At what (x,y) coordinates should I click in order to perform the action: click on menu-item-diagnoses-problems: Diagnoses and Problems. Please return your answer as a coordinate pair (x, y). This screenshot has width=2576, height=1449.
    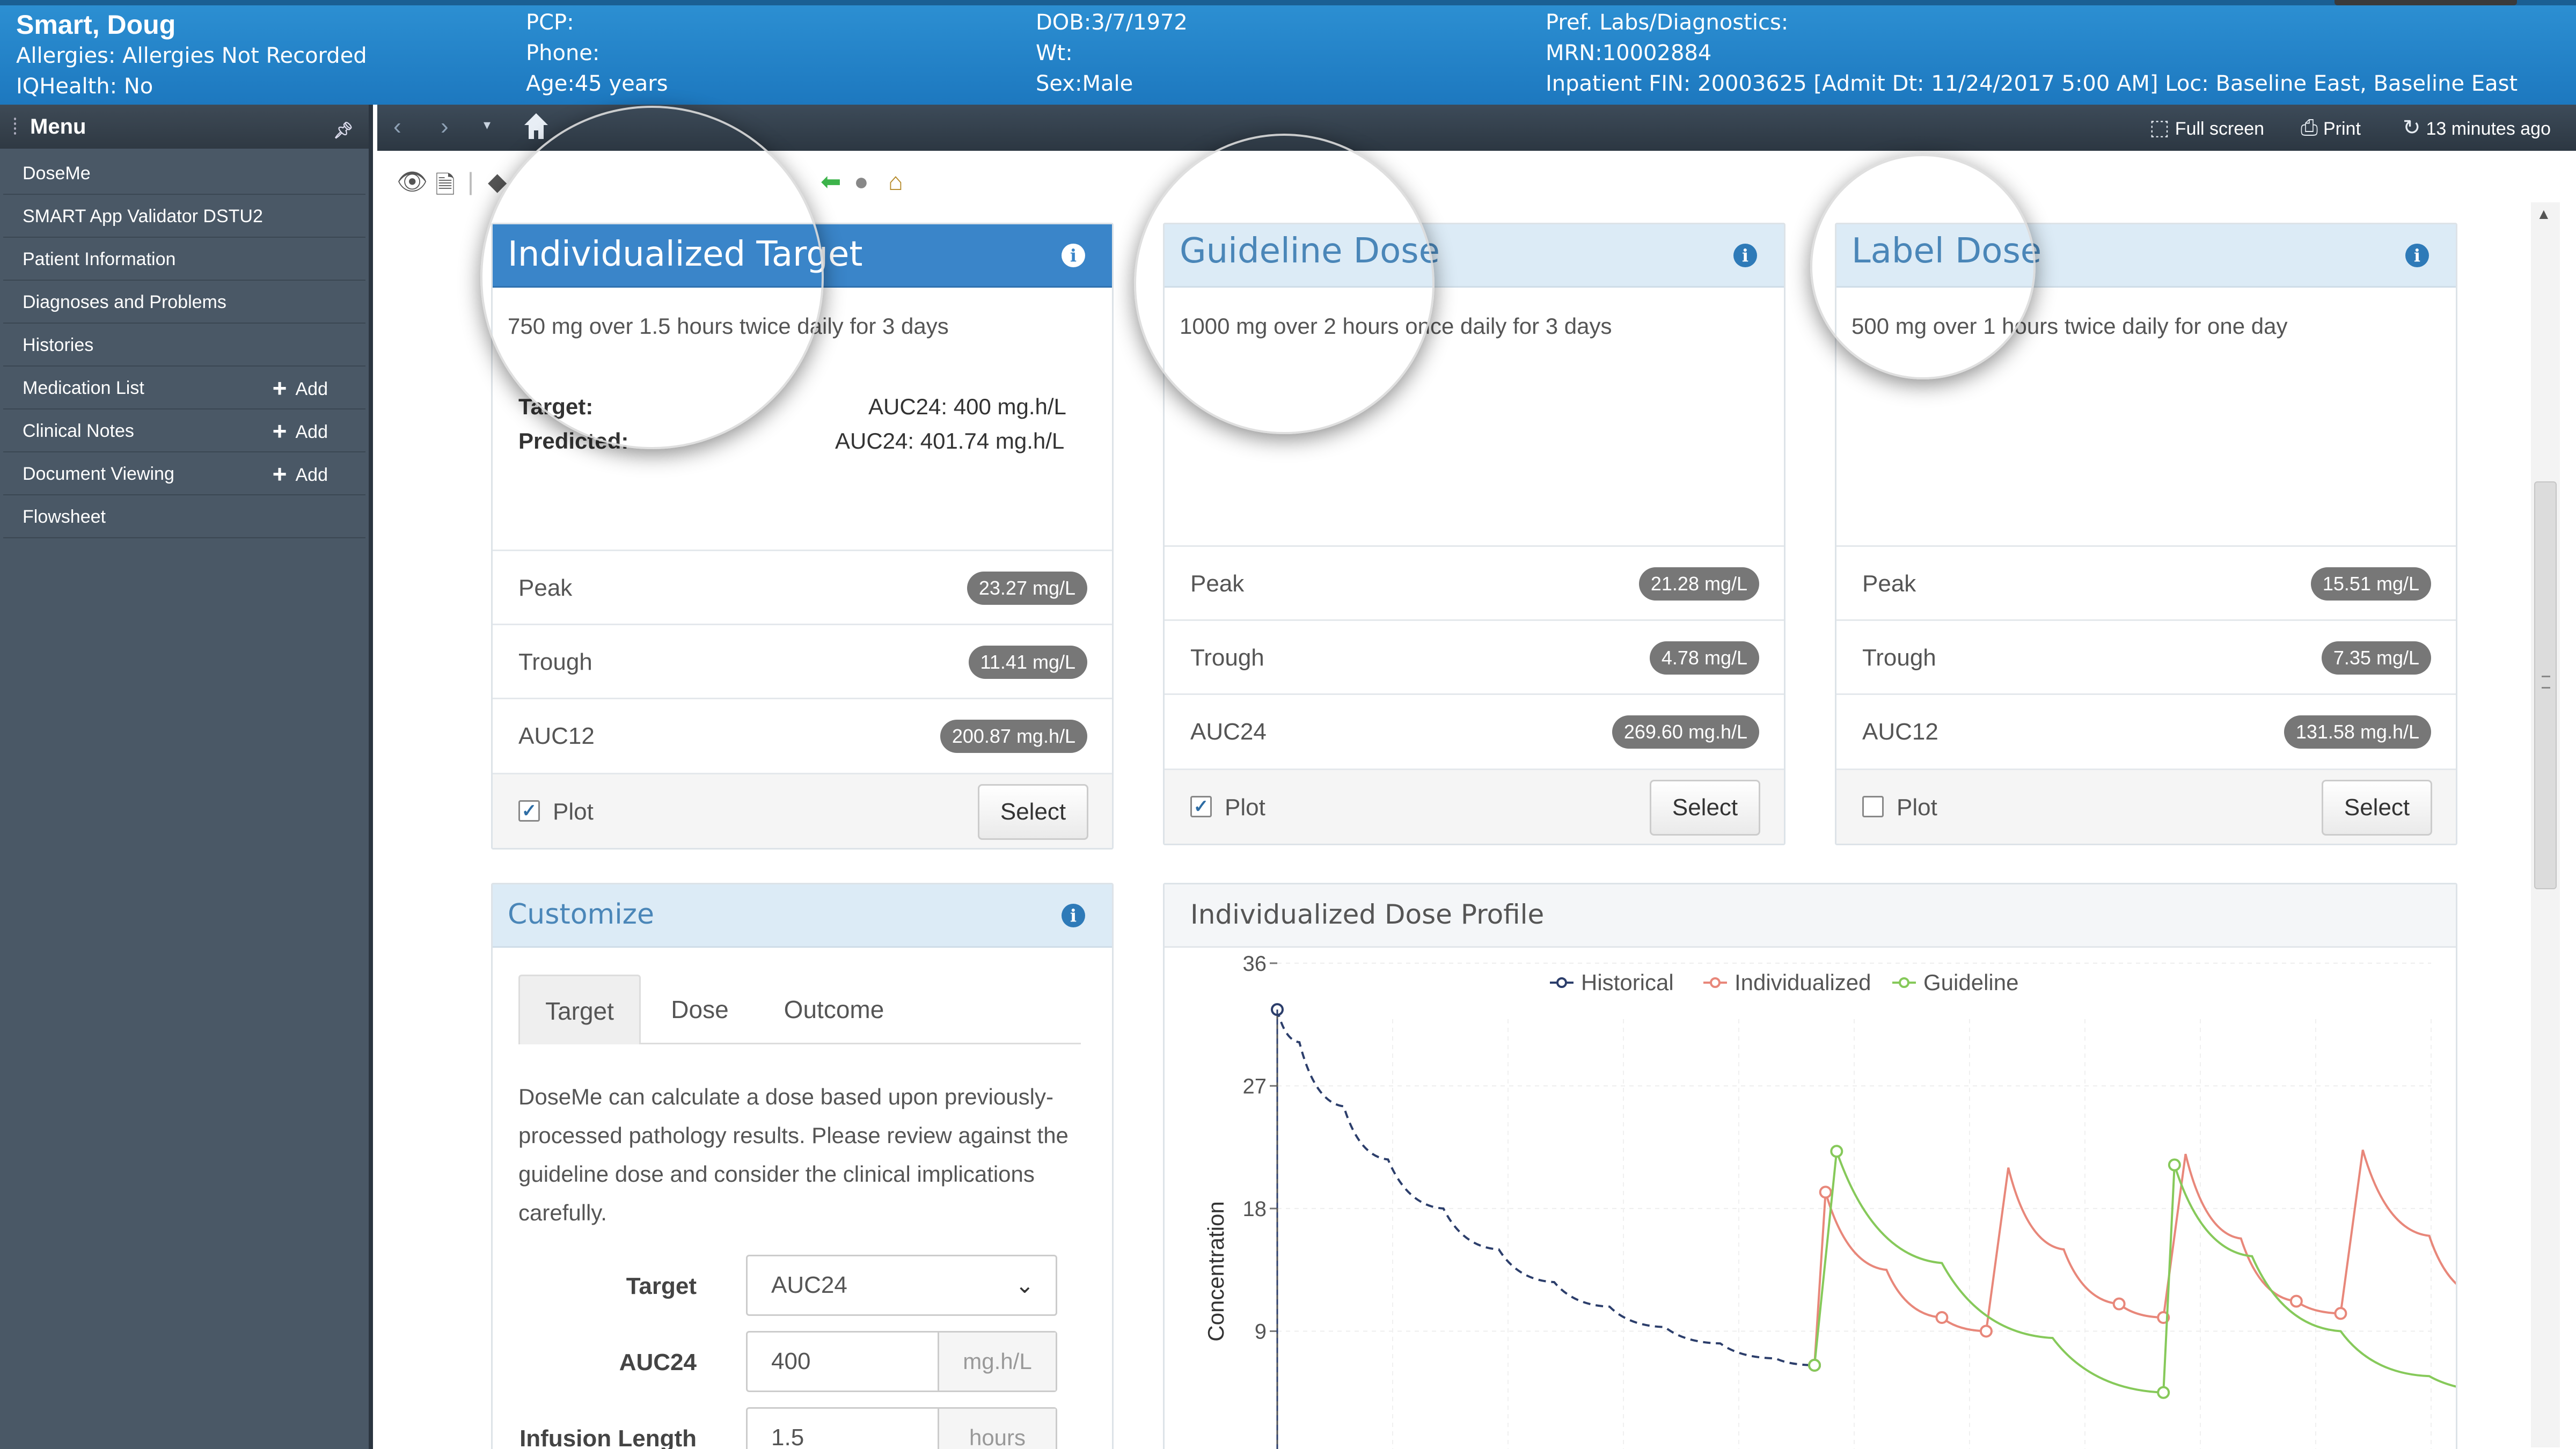
    Looking at the image, I should click on (184, 302).